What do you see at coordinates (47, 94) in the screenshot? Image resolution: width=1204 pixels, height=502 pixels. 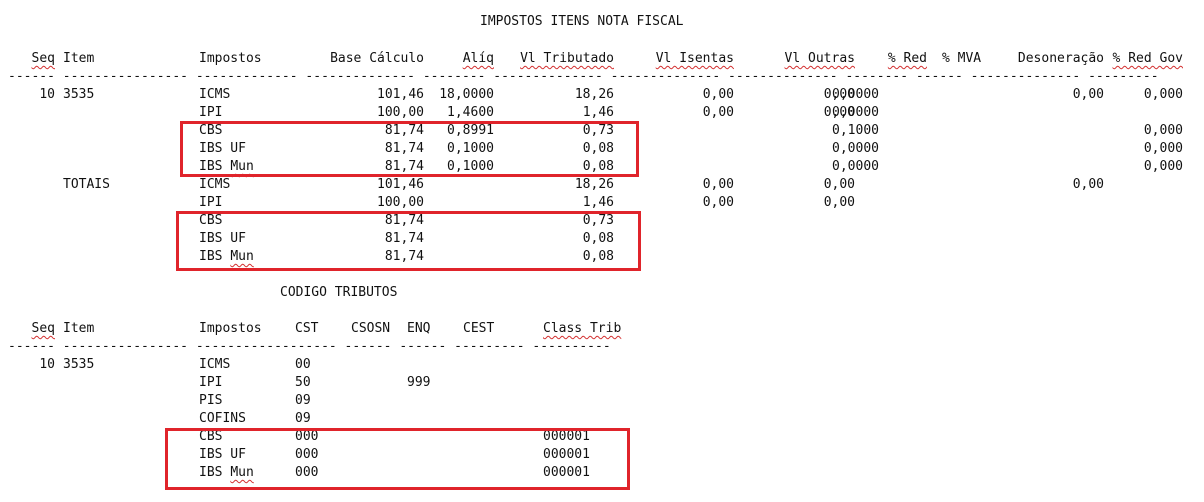 I see `cell-seq: 10` at bounding box center [47, 94].